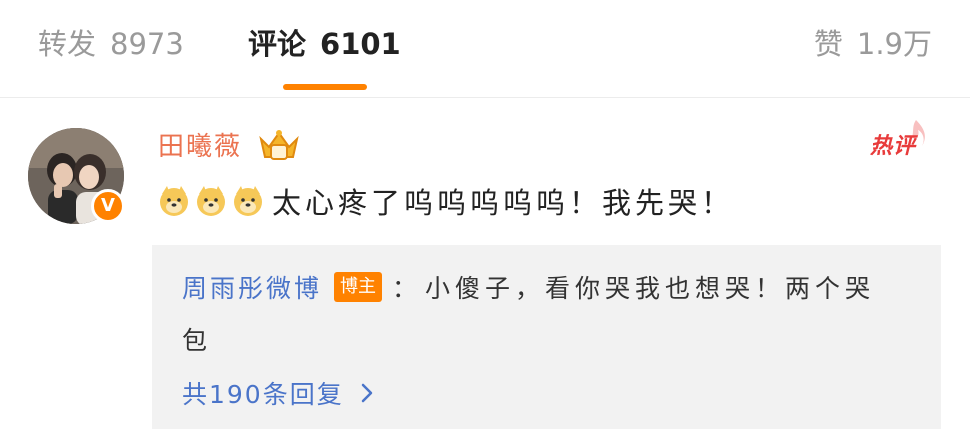  Describe the element at coordinates (67, 44) in the screenshot. I see `tab-repost-label: 转发` at that location.